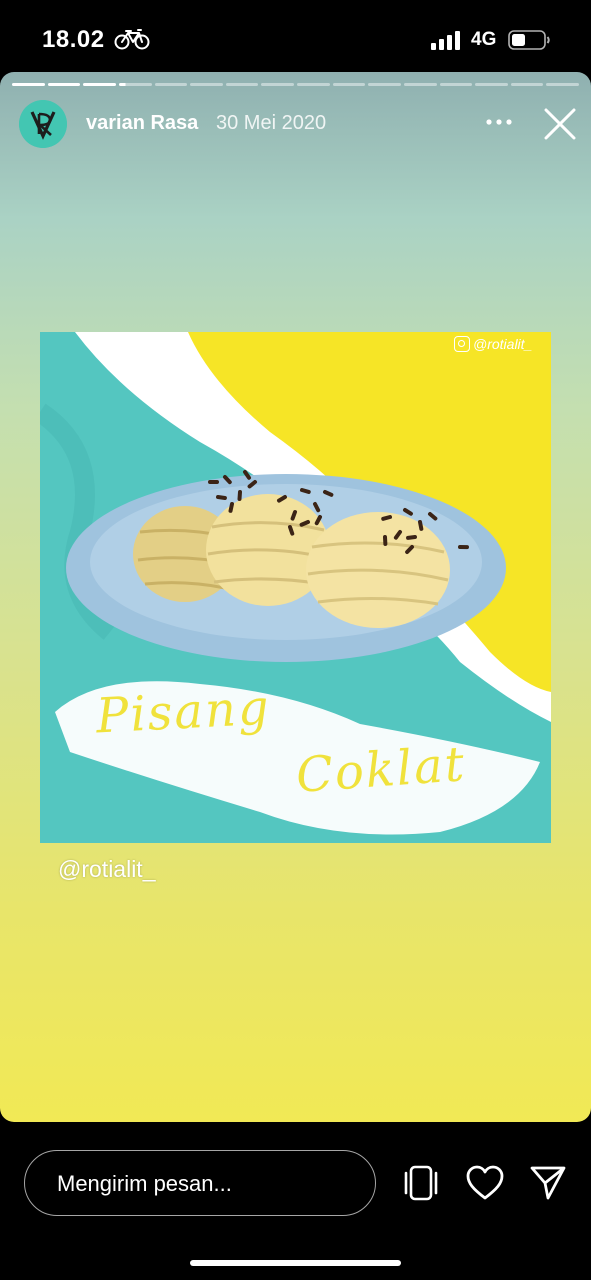 The width and height of the screenshot is (591, 1280). I want to click on watermark-handle: @rotialit_, so click(503, 344).